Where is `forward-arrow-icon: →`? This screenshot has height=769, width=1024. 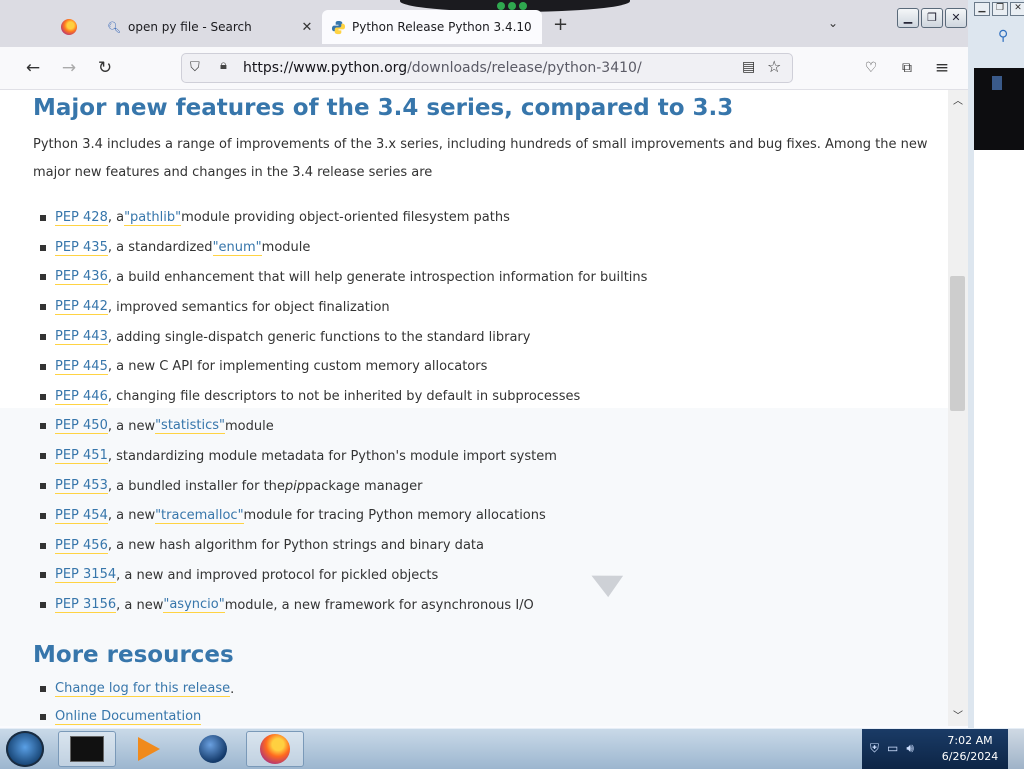
forward-arrow-icon: → is located at coordinates (69, 68).